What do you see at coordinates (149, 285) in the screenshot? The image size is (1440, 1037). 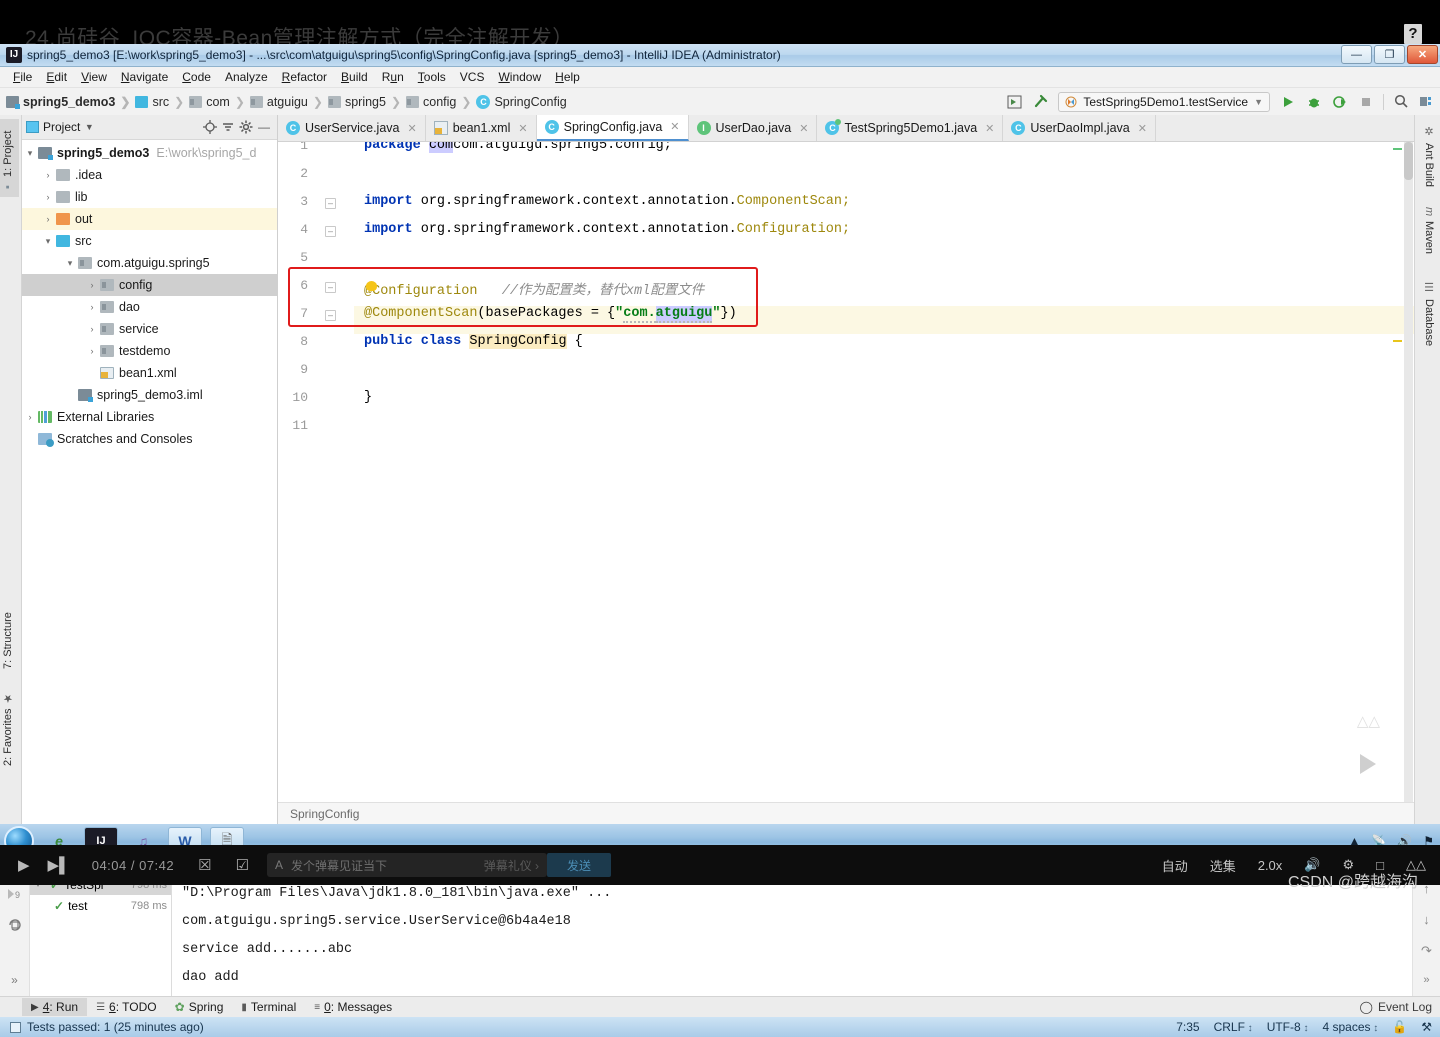 I see `tree-item-config: › config` at bounding box center [149, 285].